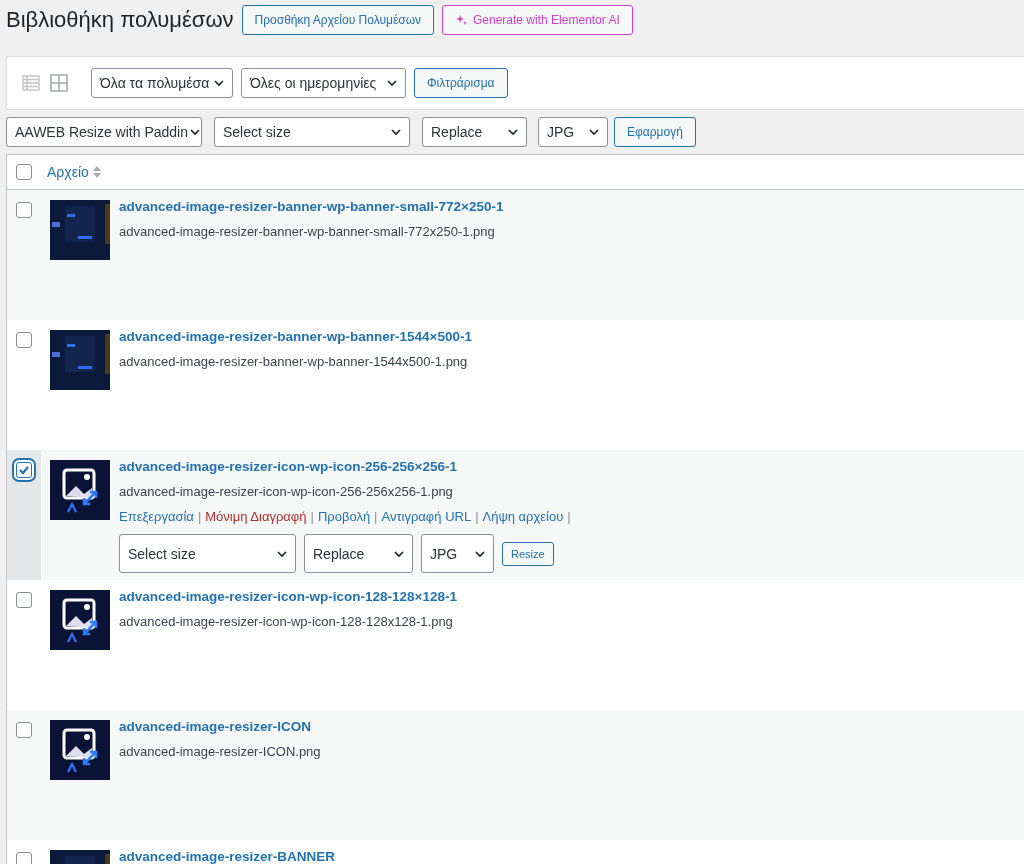 The image size is (1024, 864). Describe the element at coordinates (286, 621) in the screenshot. I see `file-name: advanced-image-resizer-icon-wp-icon-128-128x128-1.png` at that location.